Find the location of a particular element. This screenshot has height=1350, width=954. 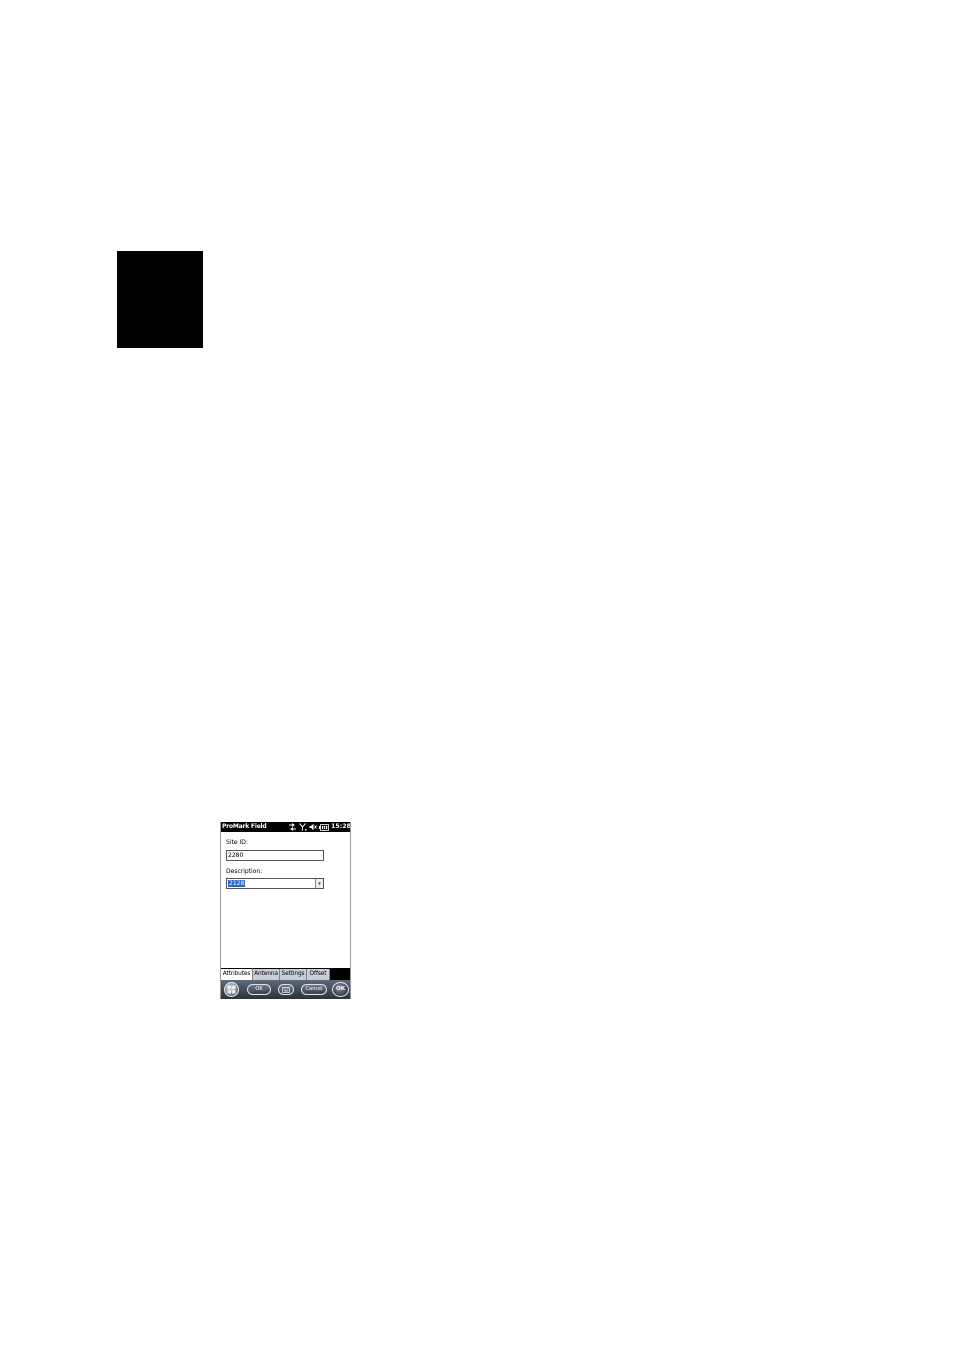

sync-icon is located at coordinates (292, 827).